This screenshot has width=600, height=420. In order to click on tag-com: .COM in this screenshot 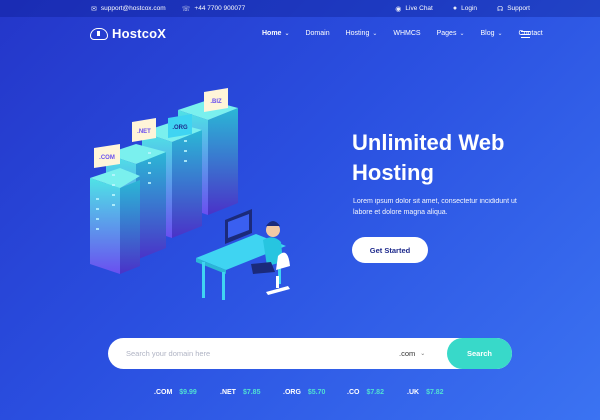, I will do `click(107, 156)`.